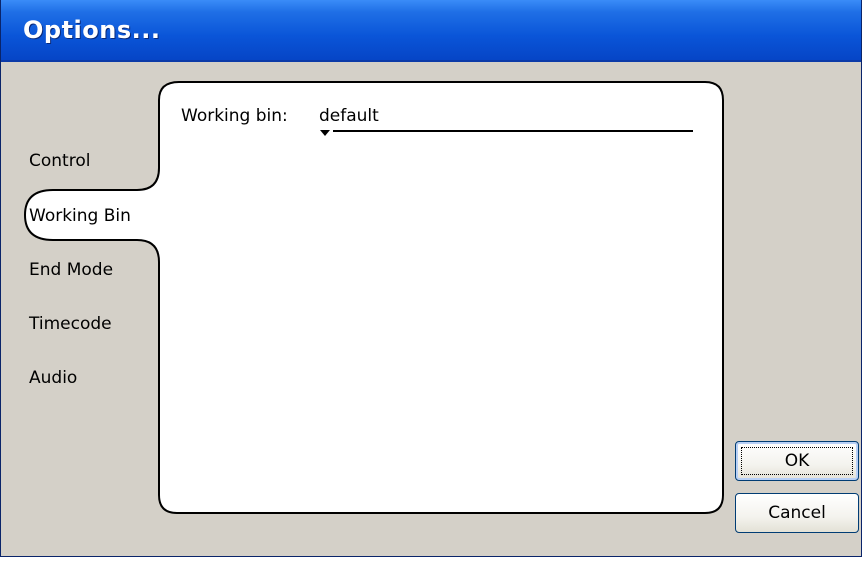 This screenshot has height=561, width=864. What do you see at coordinates (234, 116) in the screenshot?
I see `working-bin-label: Working bin:` at bounding box center [234, 116].